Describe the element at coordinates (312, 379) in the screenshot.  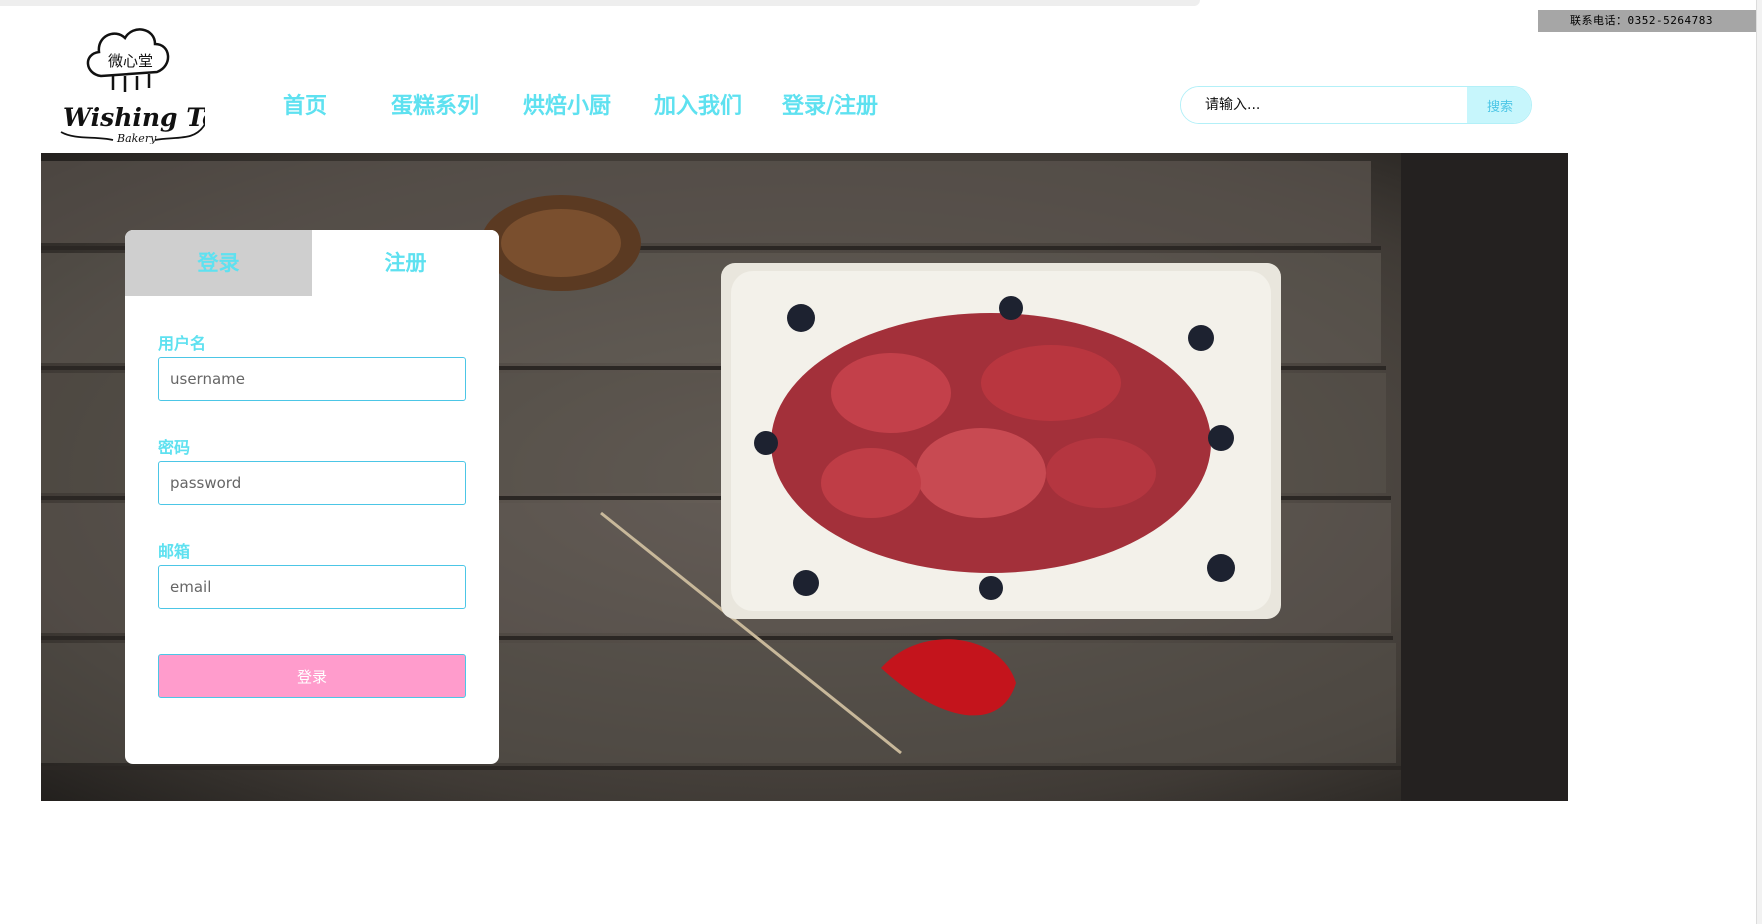
I see `username-field` at that location.